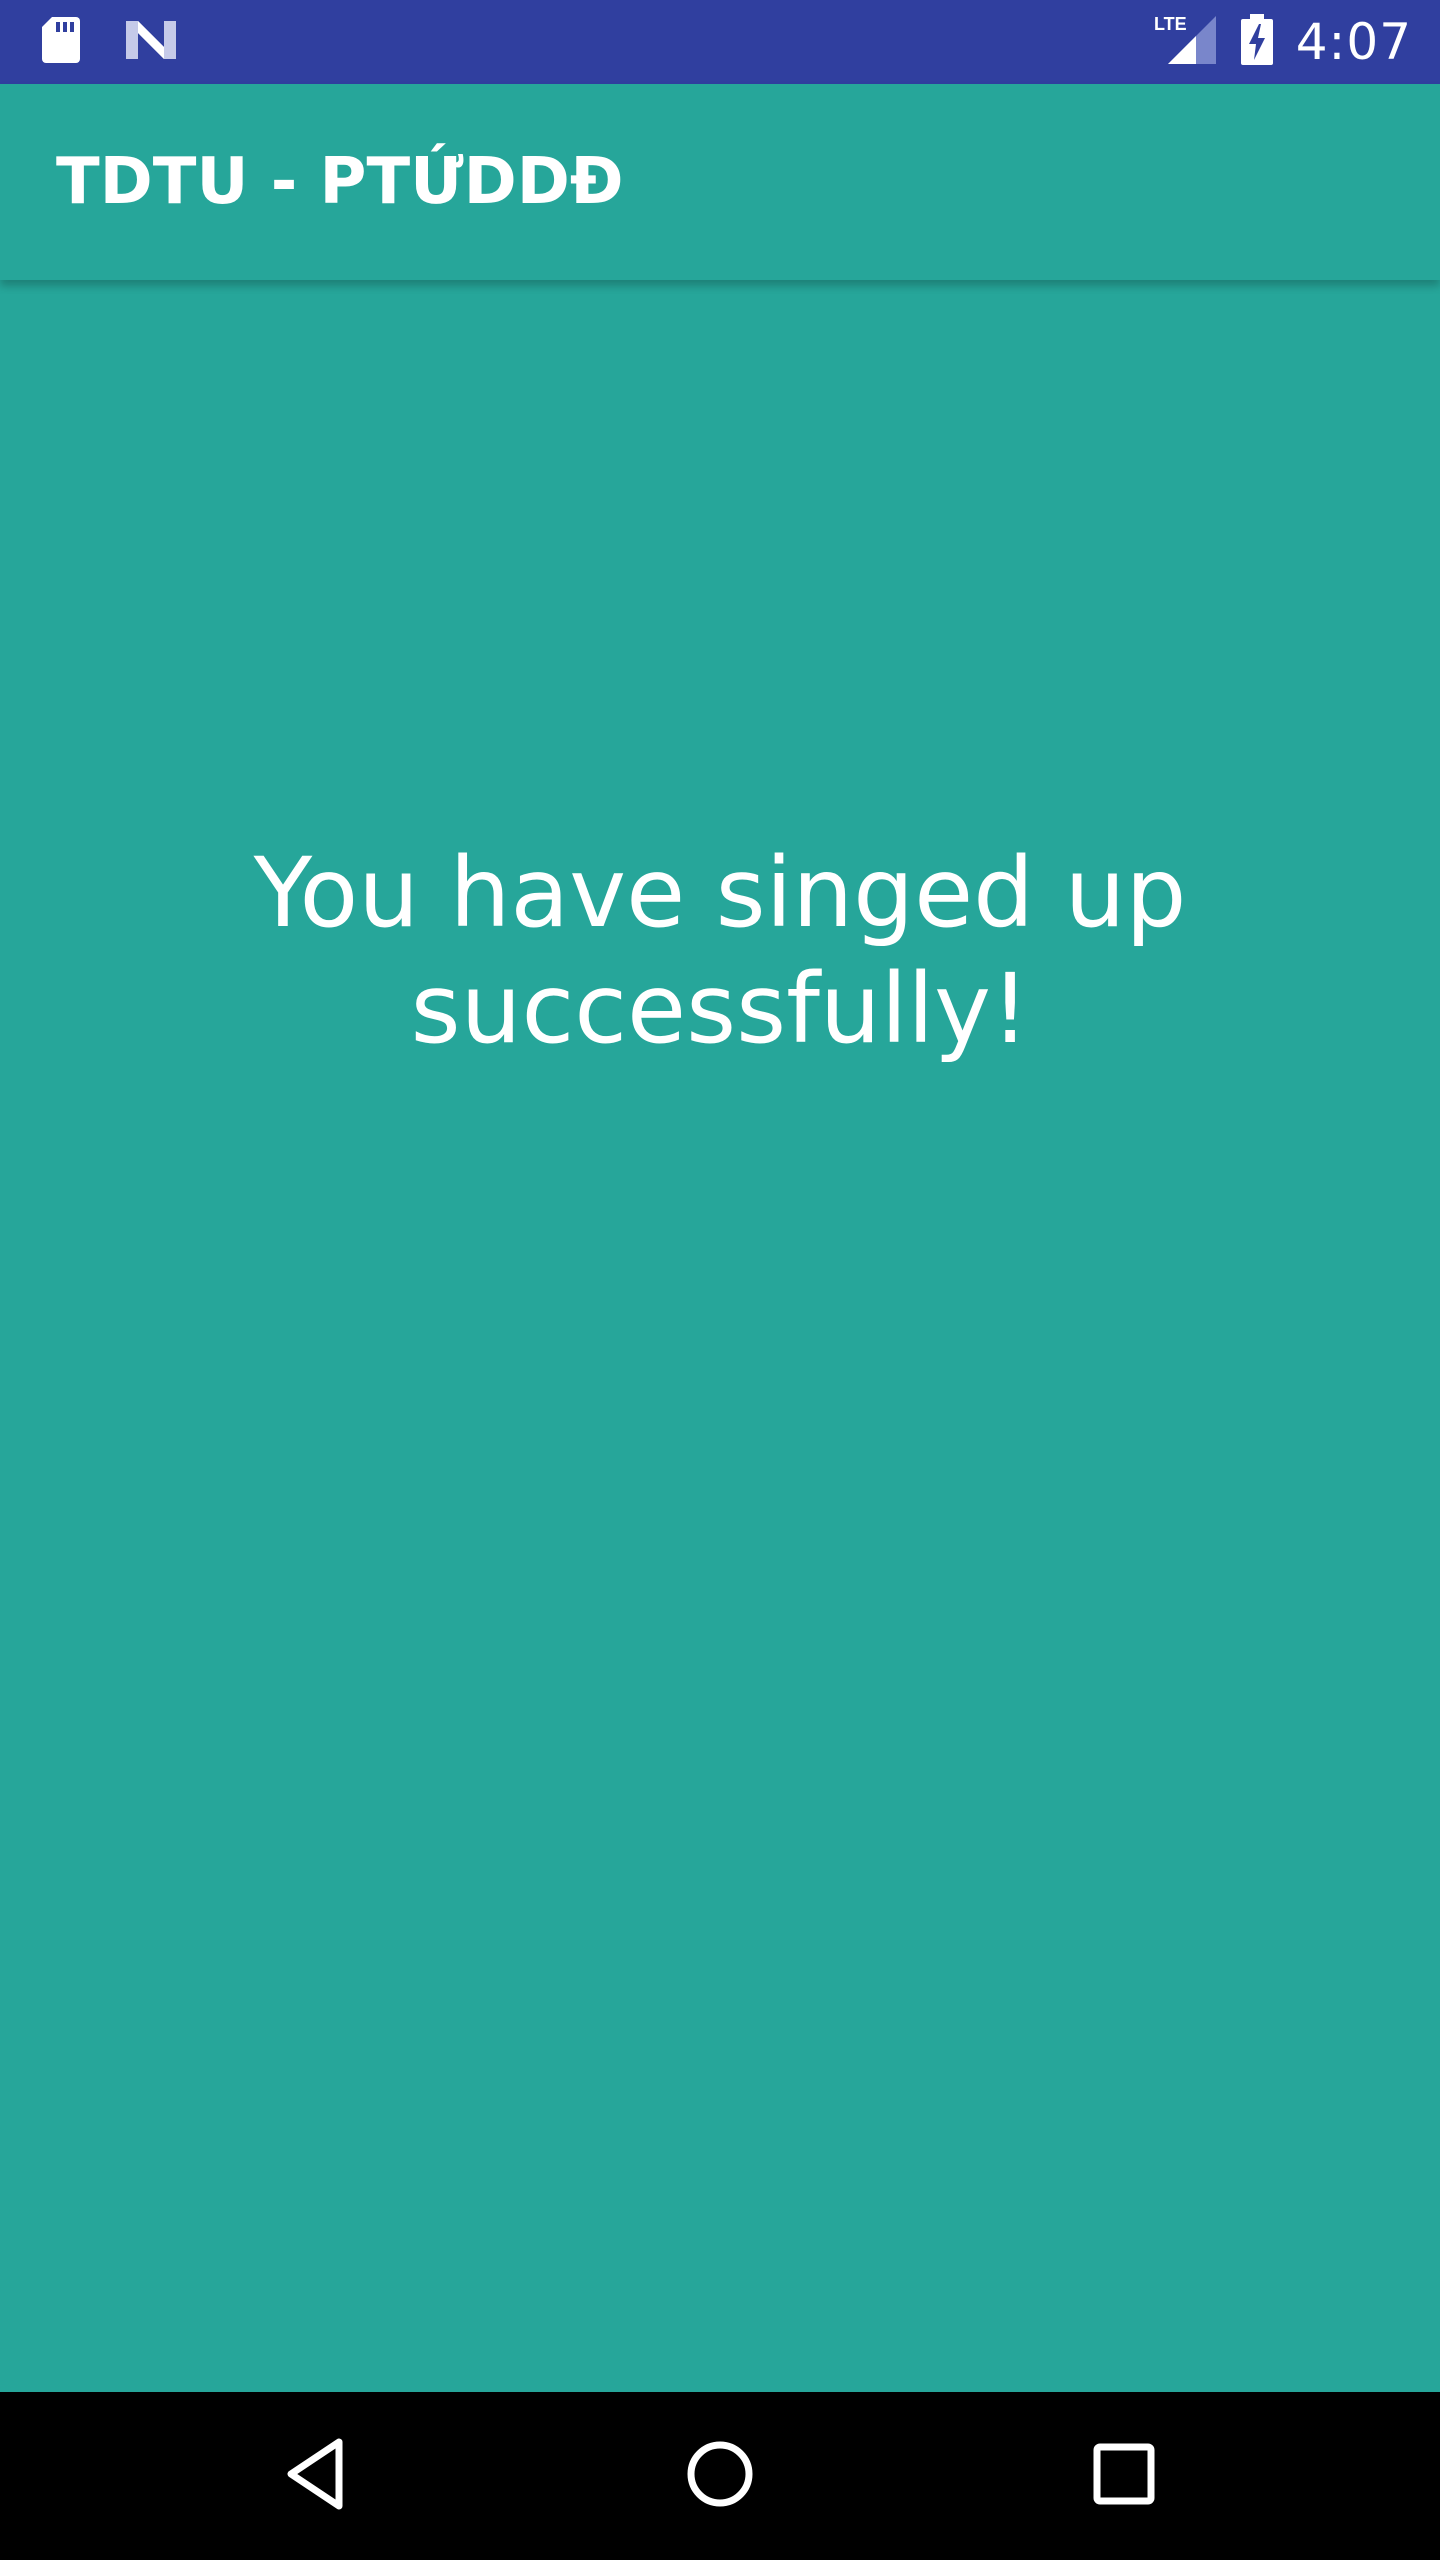  I want to click on app-title: TDTU - PTỨDDĐ, so click(340, 182).